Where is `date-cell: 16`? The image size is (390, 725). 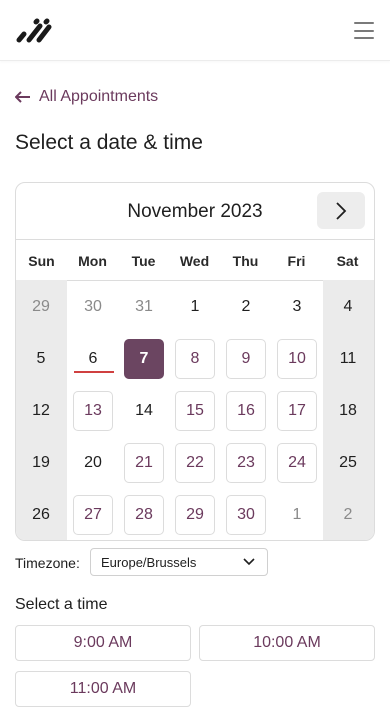
date-cell: 16 is located at coordinates (246, 411).